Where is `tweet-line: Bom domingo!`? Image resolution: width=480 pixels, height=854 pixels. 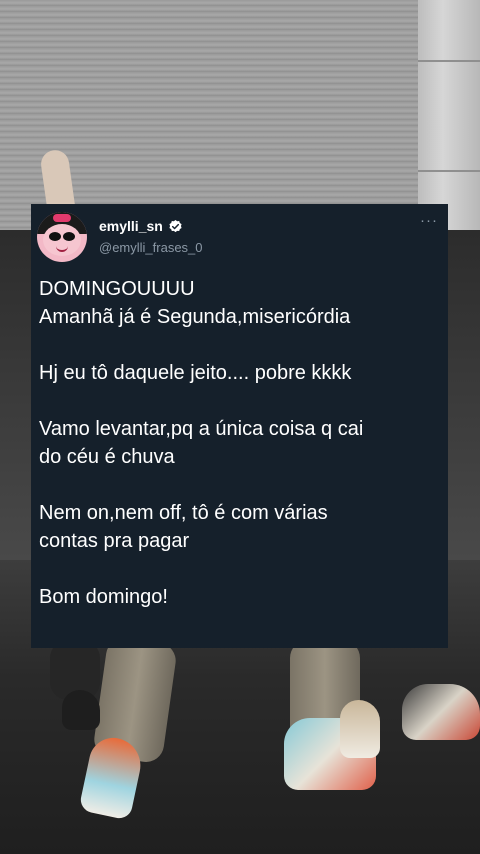 tweet-line: Bom domingo! is located at coordinates (103, 597).